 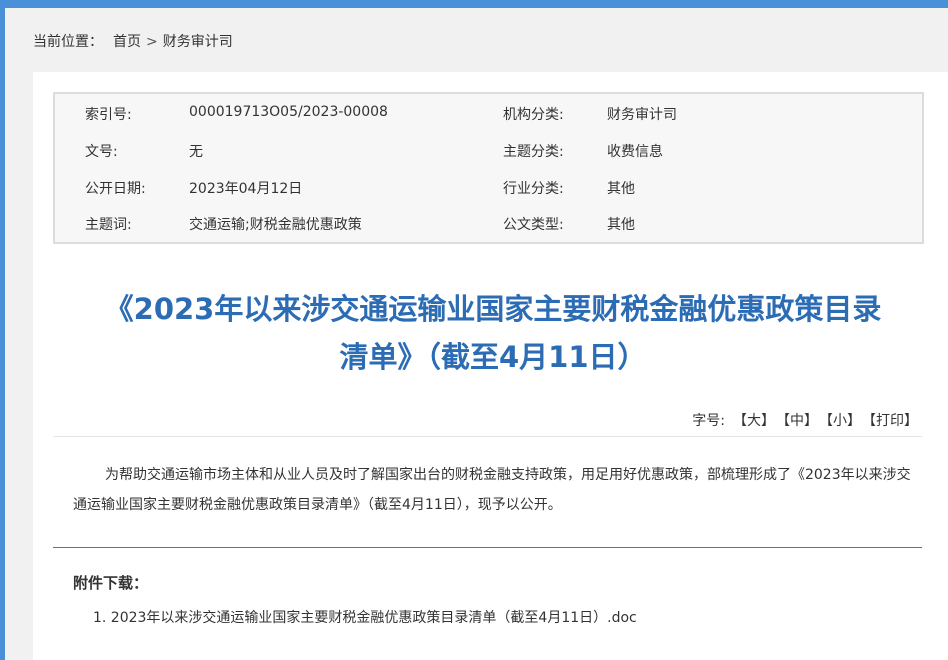 What do you see at coordinates (488, 151) in the screenshot?
I see `meta-row-docno: 文号: 无 主题分类: 收费信息` at bounding box center [488, 151].